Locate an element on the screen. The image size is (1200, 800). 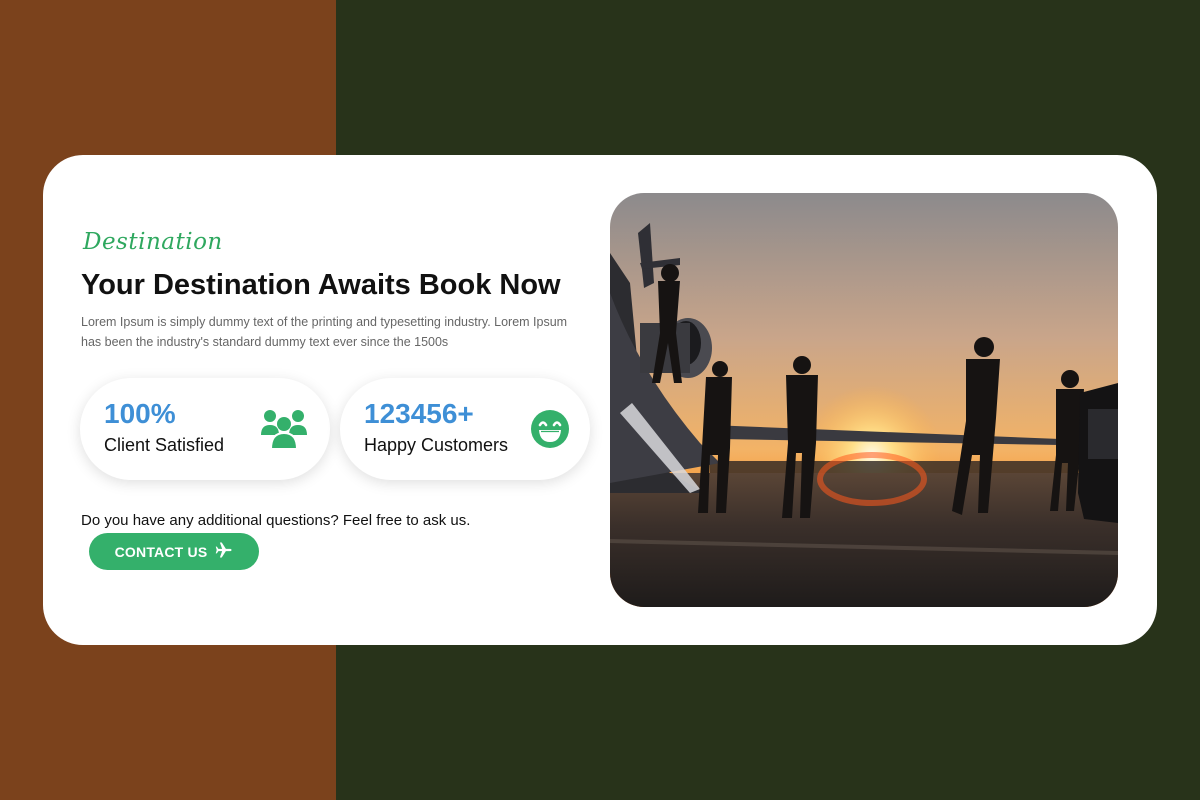
contact-us-label: CONTACT US is located at coordinates (161, 551).